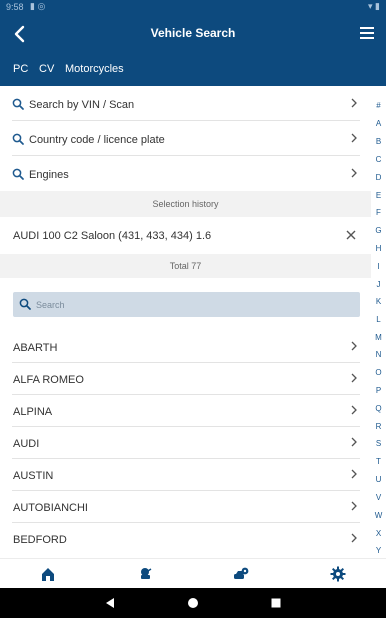 This screenshot has width=386, height=618. I want to click on search-section, so click(185, 304).